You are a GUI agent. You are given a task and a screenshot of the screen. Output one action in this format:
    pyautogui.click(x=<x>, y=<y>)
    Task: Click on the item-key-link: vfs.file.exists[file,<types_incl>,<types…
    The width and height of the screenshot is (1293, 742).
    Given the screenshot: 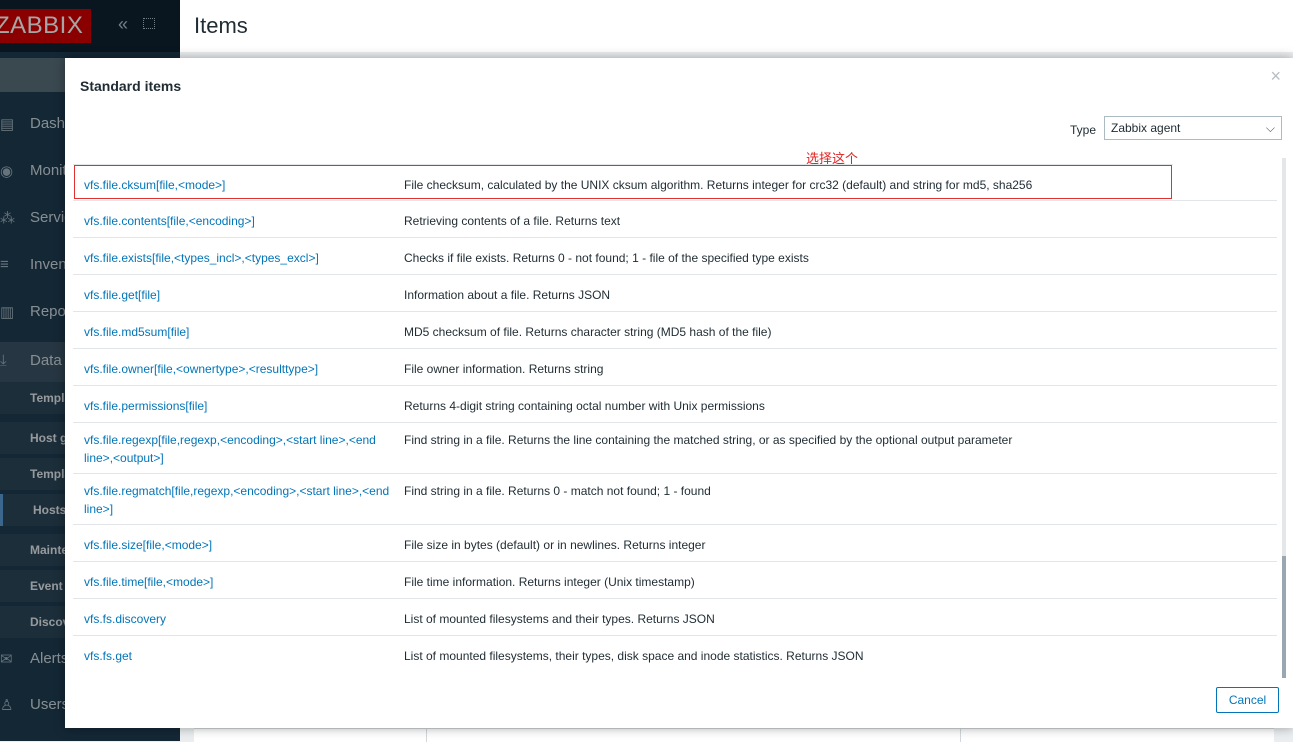 What is the action you would take?
    pyautogui.click(x=239, y=258)
    